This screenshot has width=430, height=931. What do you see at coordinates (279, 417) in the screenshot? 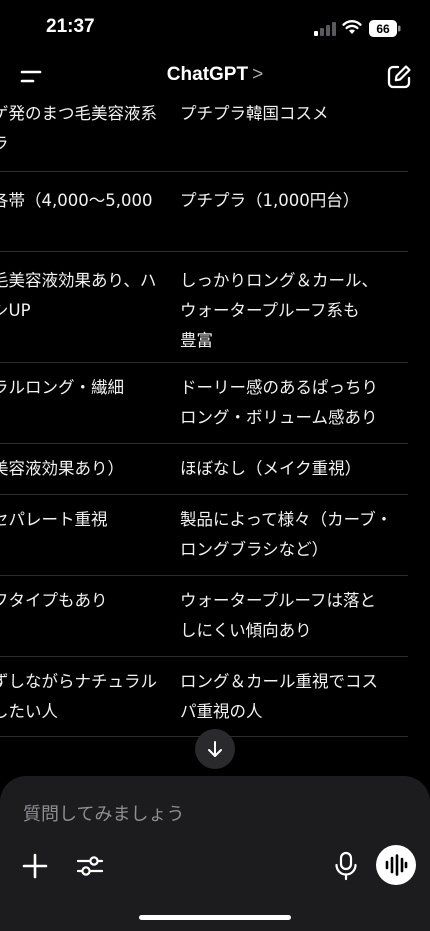
I see `cell-line: ロング・ボリューム感あり` at bounding box center [279, 417].